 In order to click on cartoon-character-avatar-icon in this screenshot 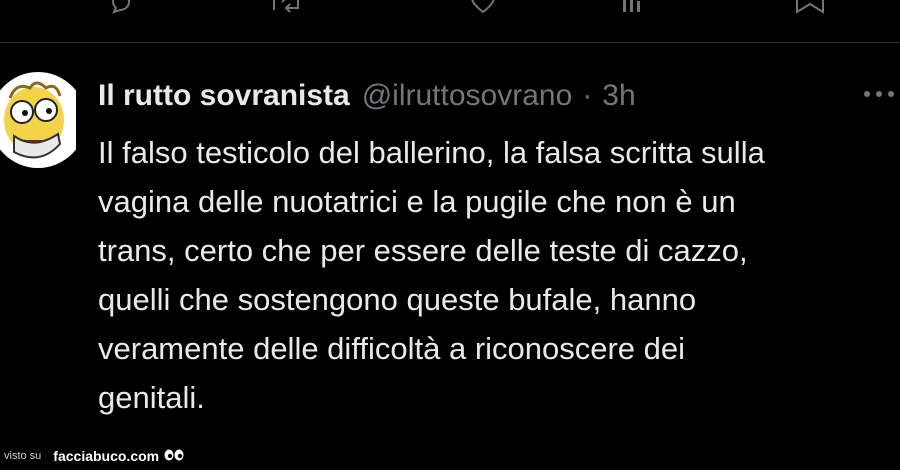, I will do `click(38, 120)`.